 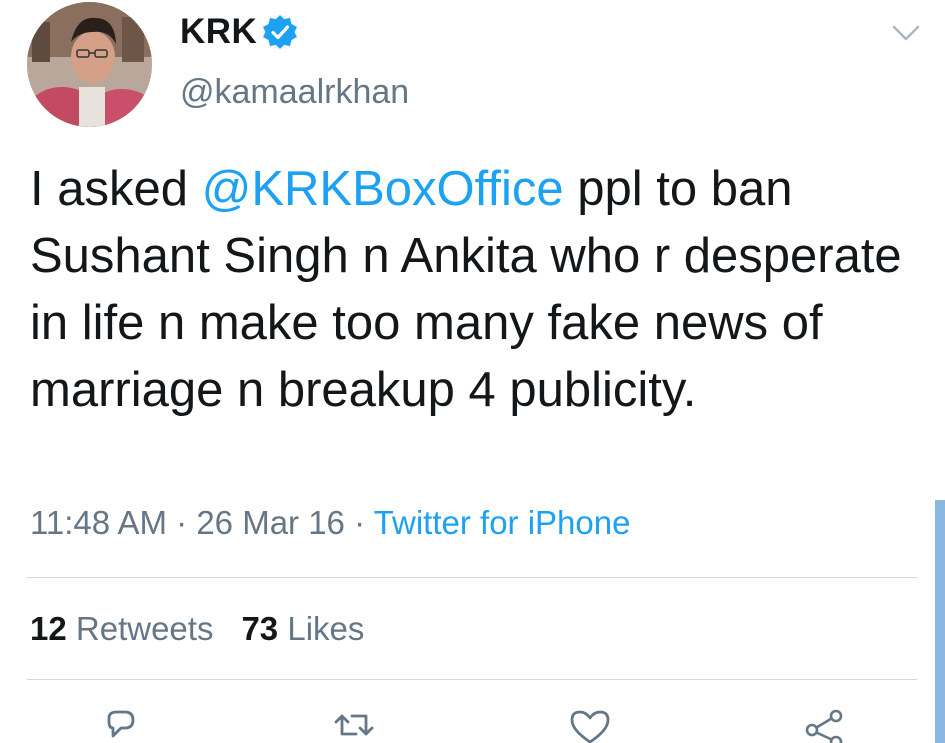 I want to click on avatar-image, so click(x=89, y=64).